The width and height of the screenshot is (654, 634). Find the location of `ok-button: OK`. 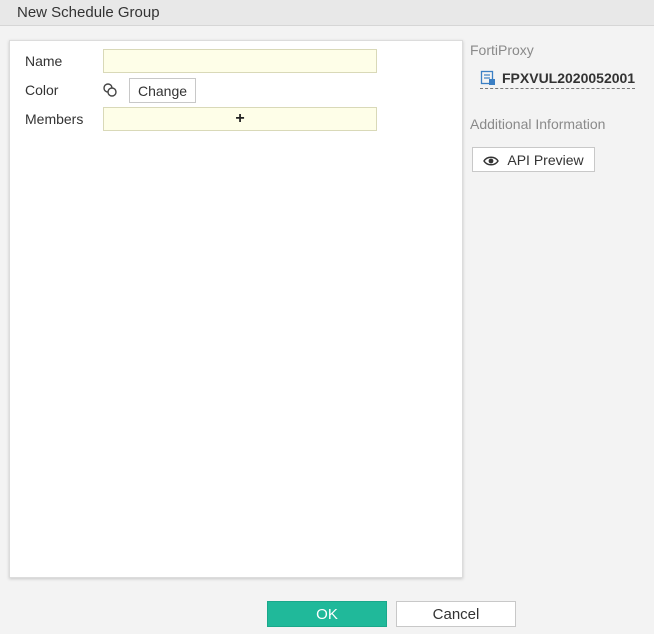

ok-button: OK is located at coordinates (327, 614).